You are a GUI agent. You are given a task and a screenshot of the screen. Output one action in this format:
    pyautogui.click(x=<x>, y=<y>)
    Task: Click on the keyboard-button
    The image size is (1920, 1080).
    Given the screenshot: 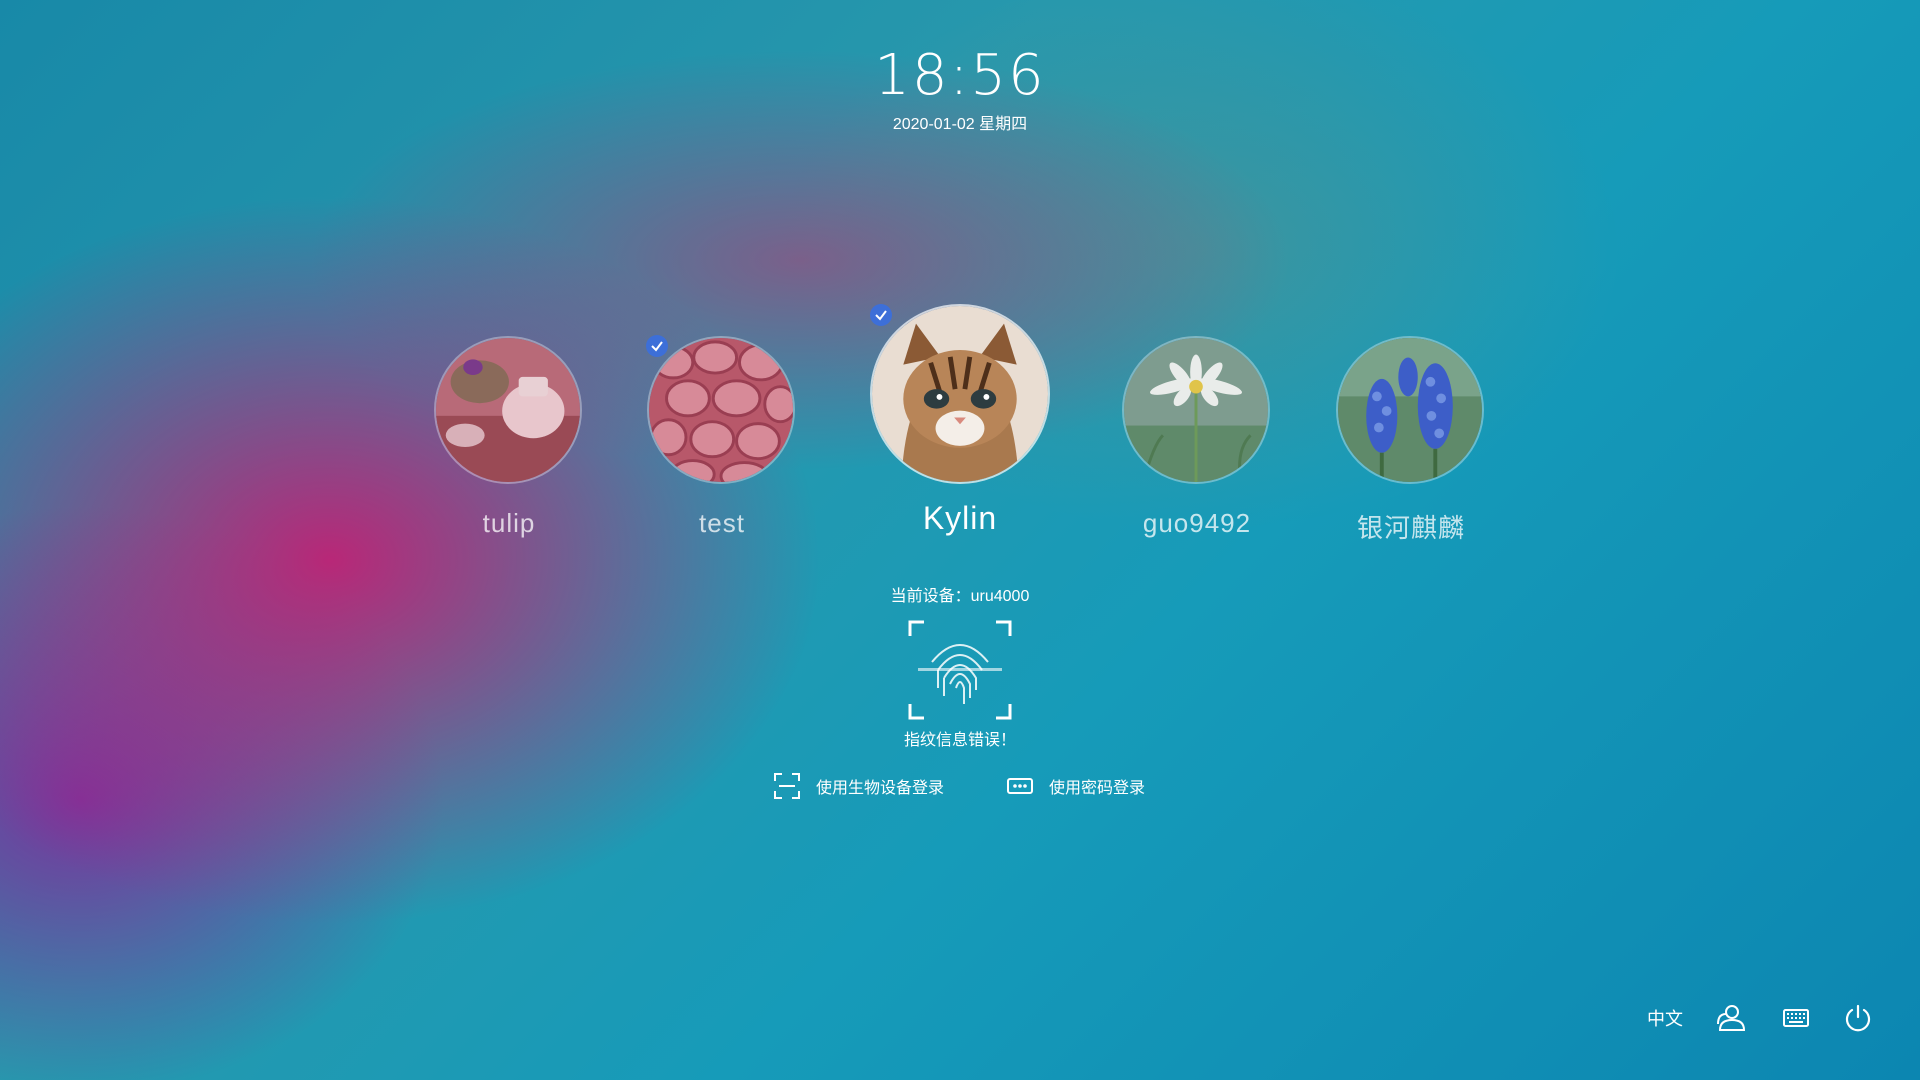 What is the action you would take?
    pyautogui.click(x=1796, y=1018)
    